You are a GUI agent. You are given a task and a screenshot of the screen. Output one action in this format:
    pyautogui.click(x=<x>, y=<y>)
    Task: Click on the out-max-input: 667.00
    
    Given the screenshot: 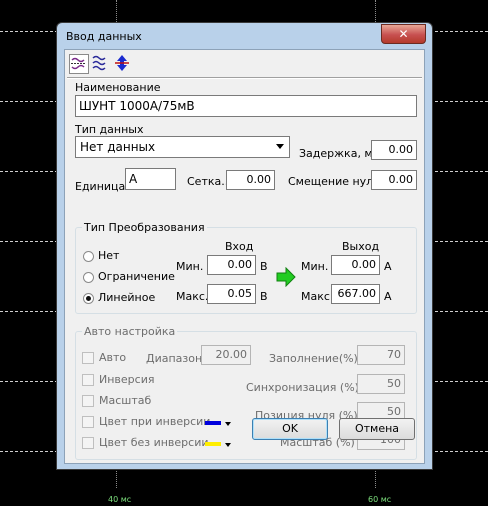 What is the action you would take?
    pyautogui.click(x=355, y=294)
    